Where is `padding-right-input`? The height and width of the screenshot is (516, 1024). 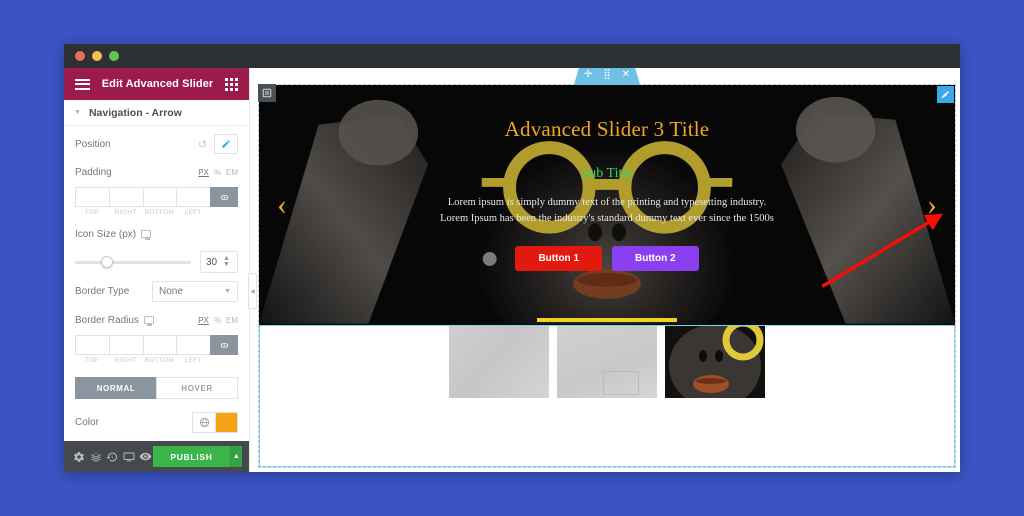 padding-right-input is located at coordinates (125, 197).